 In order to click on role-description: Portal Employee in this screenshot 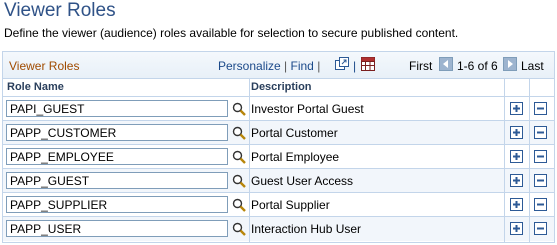, I will do `click(295, 157)`.